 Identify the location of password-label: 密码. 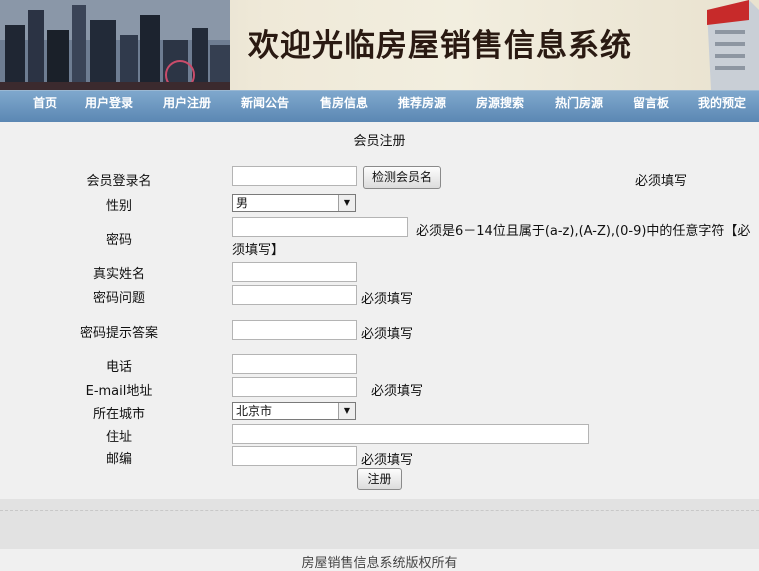
(118, 240).